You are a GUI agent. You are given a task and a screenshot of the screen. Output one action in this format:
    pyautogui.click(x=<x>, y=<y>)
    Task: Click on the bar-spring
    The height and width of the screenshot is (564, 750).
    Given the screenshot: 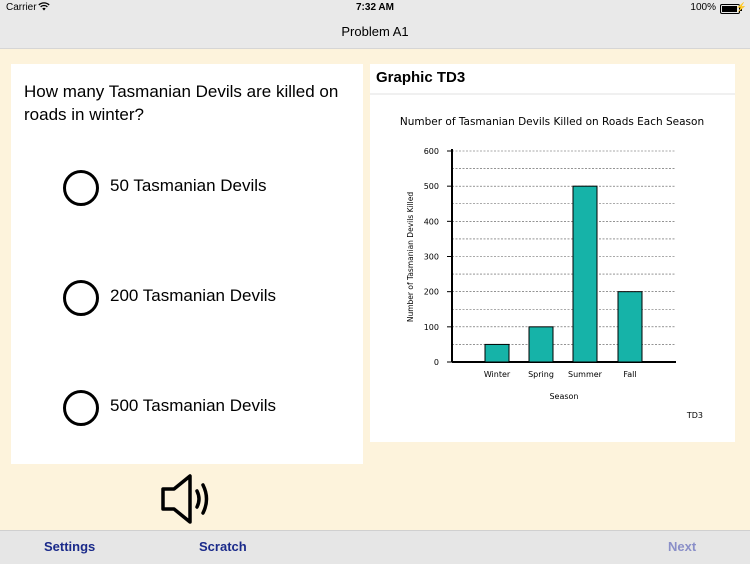 What is the action you would take?
    pyautogui.click(x=541, y=344)
    